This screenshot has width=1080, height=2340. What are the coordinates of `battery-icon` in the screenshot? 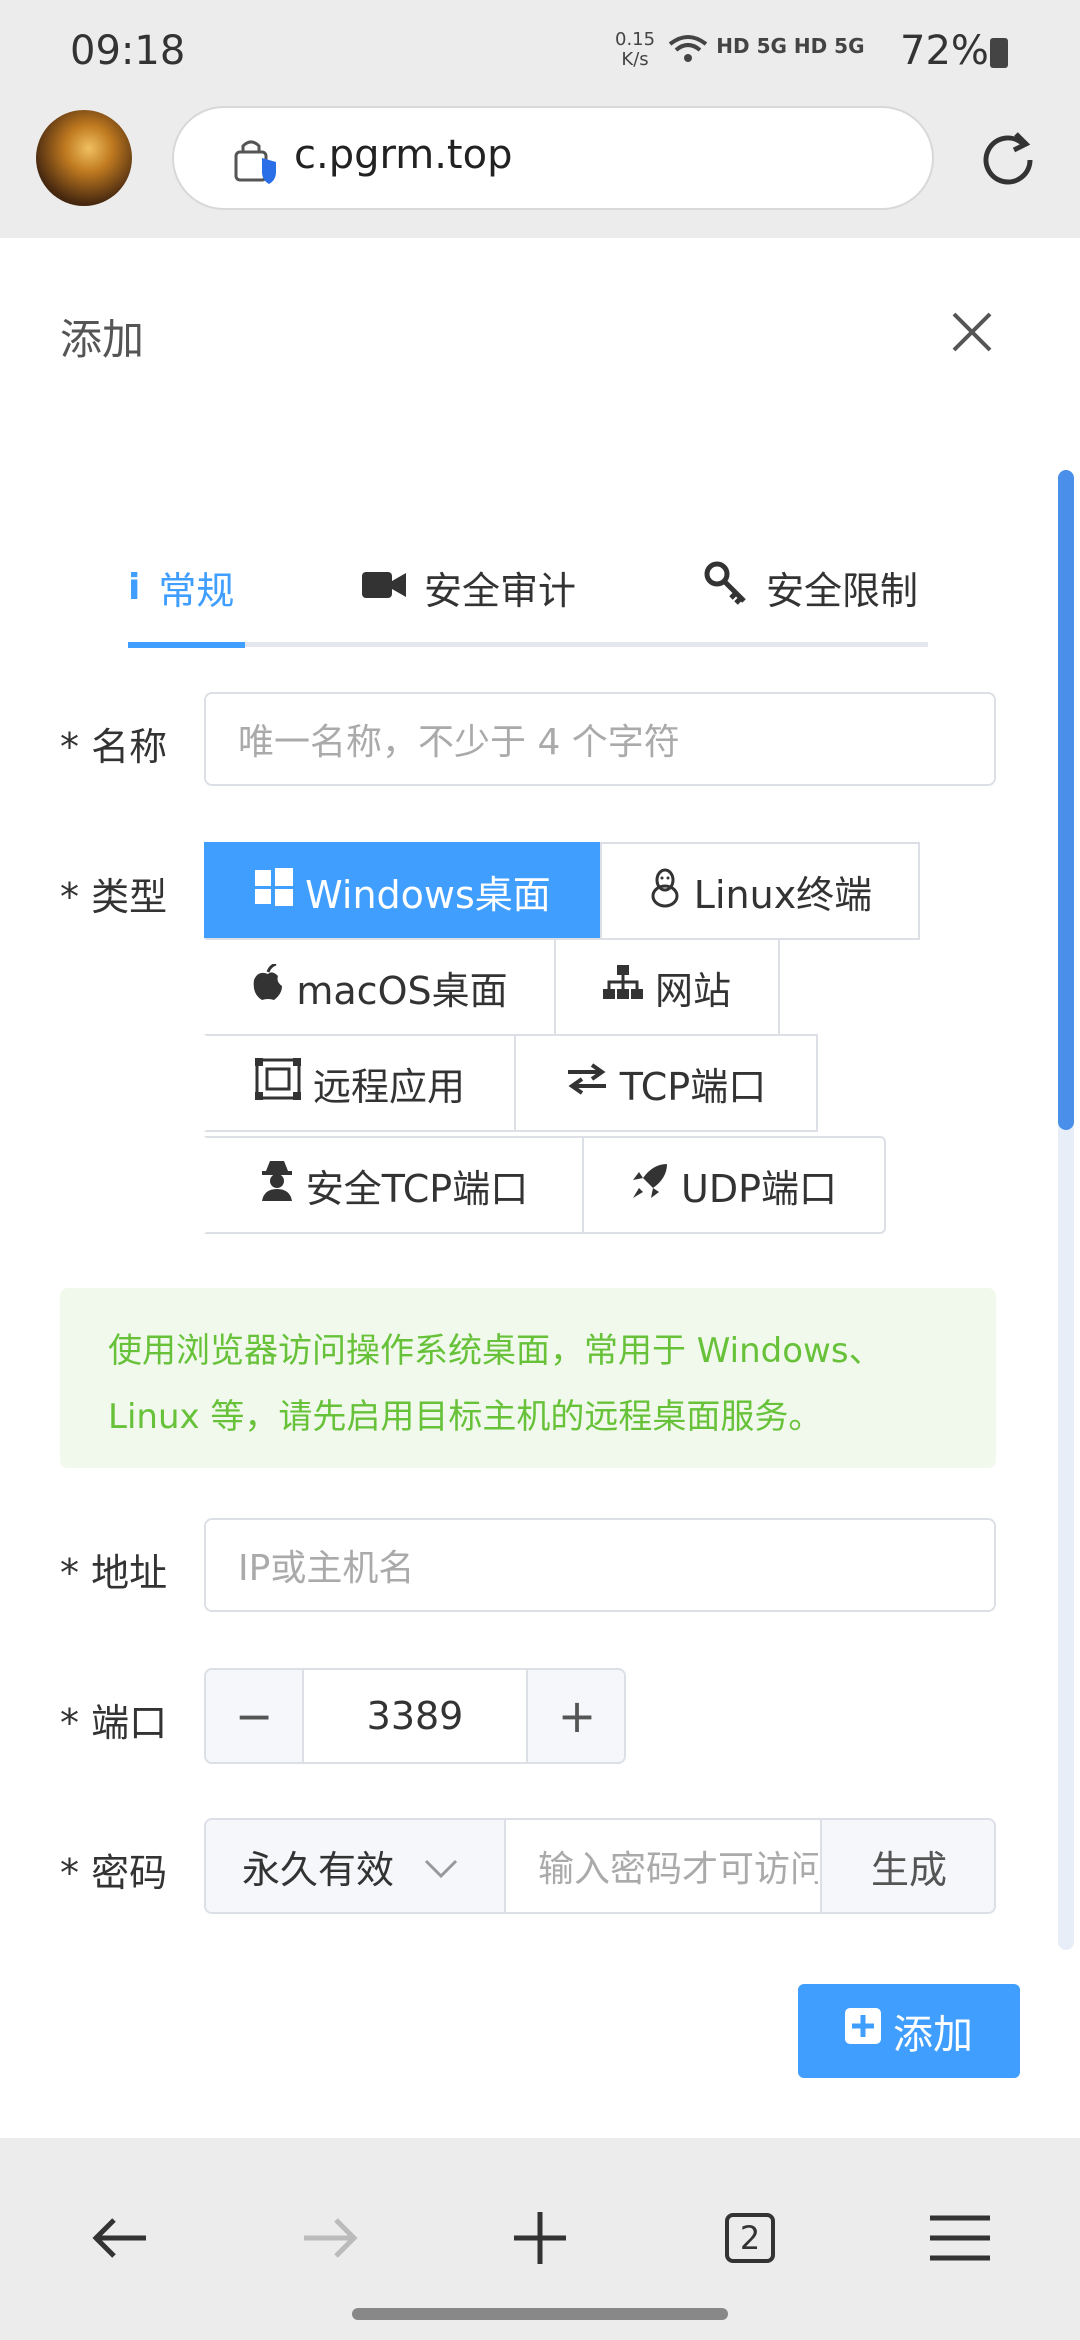 It's located at (999, 53).